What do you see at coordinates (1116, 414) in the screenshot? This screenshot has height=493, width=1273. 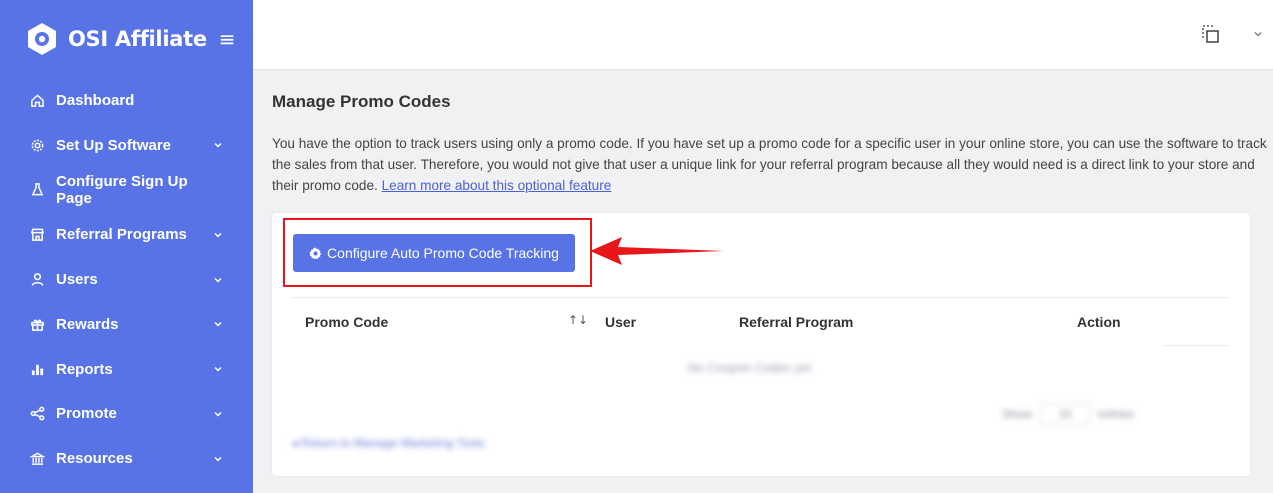 I see `entries-label: entries` at bounding box center [1116, 414].